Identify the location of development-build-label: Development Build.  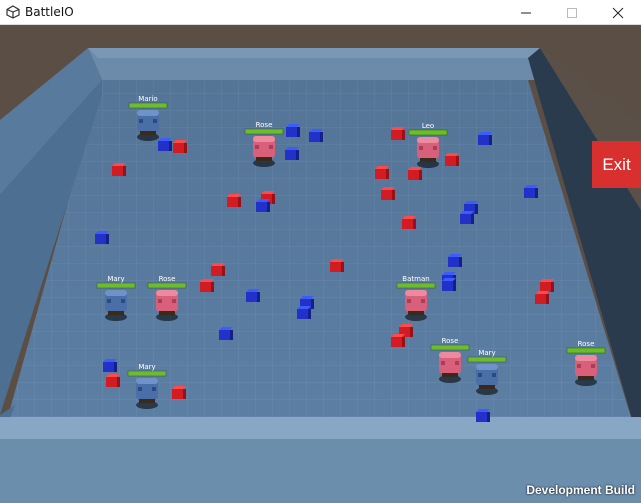
(580, 490).